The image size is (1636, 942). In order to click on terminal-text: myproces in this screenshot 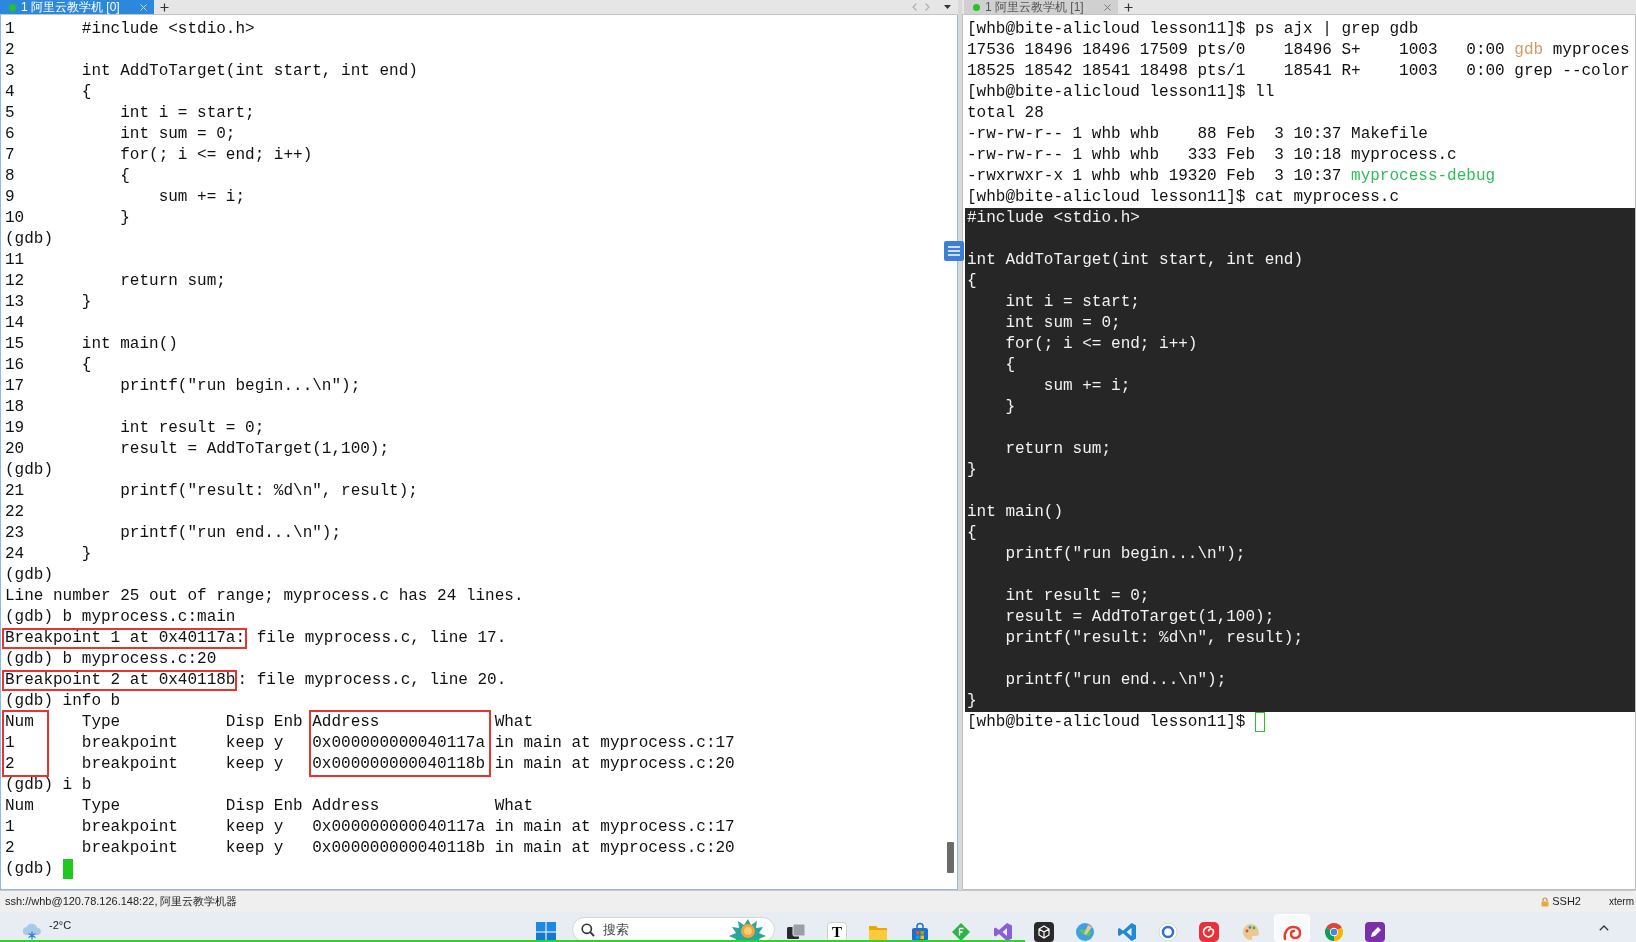, I will do `click(1590, 50)`.